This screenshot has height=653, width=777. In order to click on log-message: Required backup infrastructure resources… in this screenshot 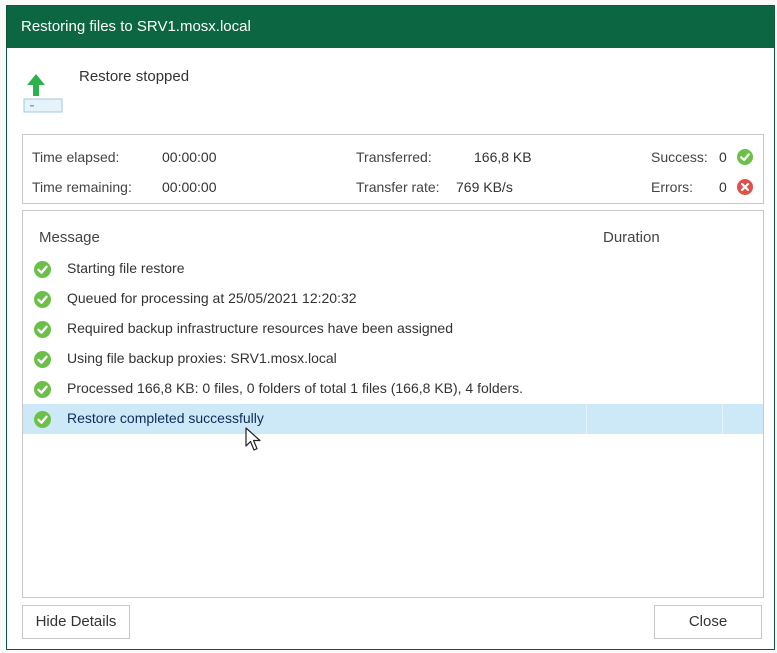, I will do `click(260, 328)`.